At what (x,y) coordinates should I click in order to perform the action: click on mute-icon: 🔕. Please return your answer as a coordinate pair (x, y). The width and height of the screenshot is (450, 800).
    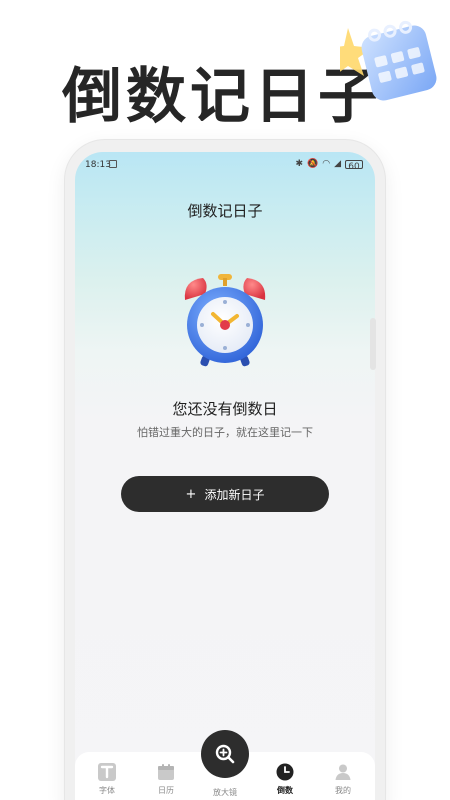
    Looking at the image, I should click on (313, 164).